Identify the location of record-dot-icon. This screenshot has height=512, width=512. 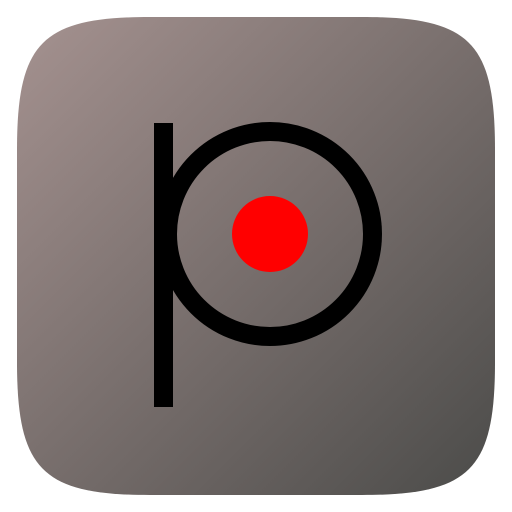
(270, 234).